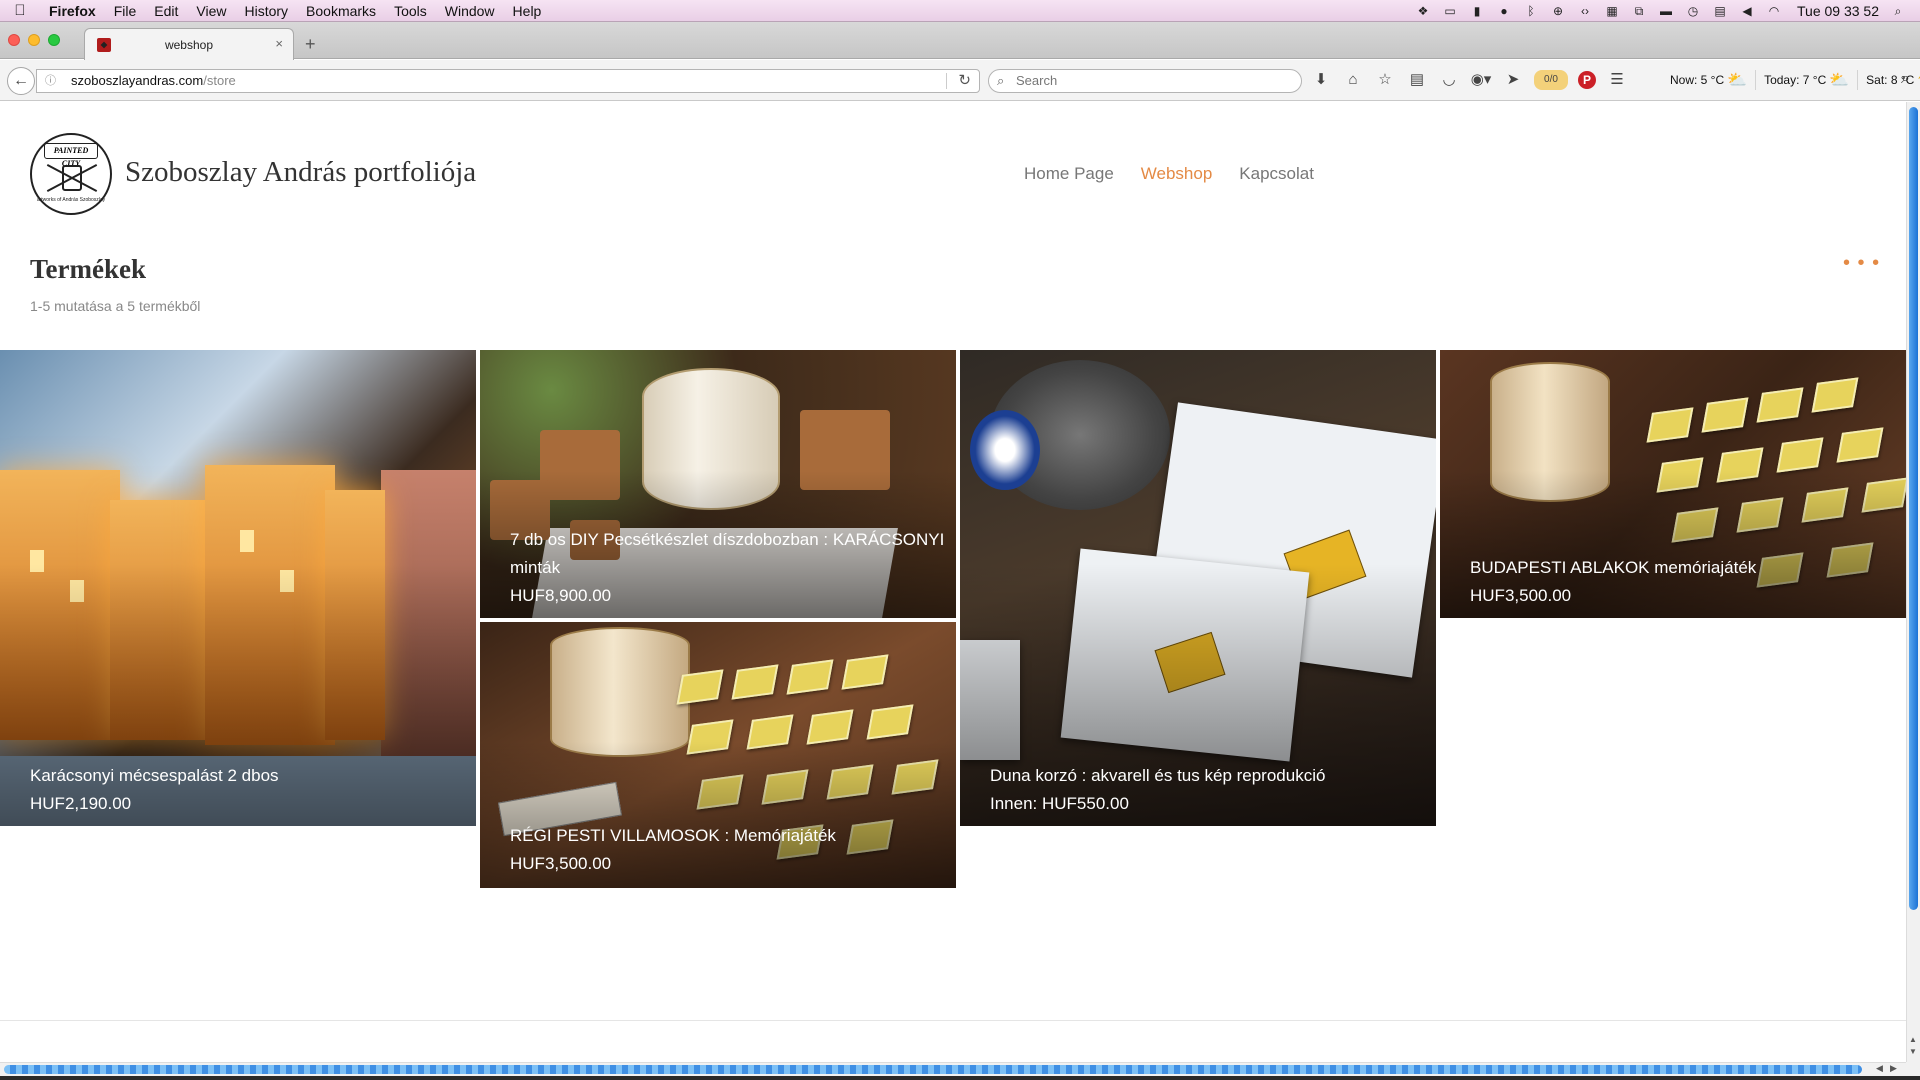 The width and height of the screenshot is (1920, 1080). Describe the element at coordinates (1888, 80) in the screenshot. I see `weather-saturday: Sat: 8 °C☂` at that location.